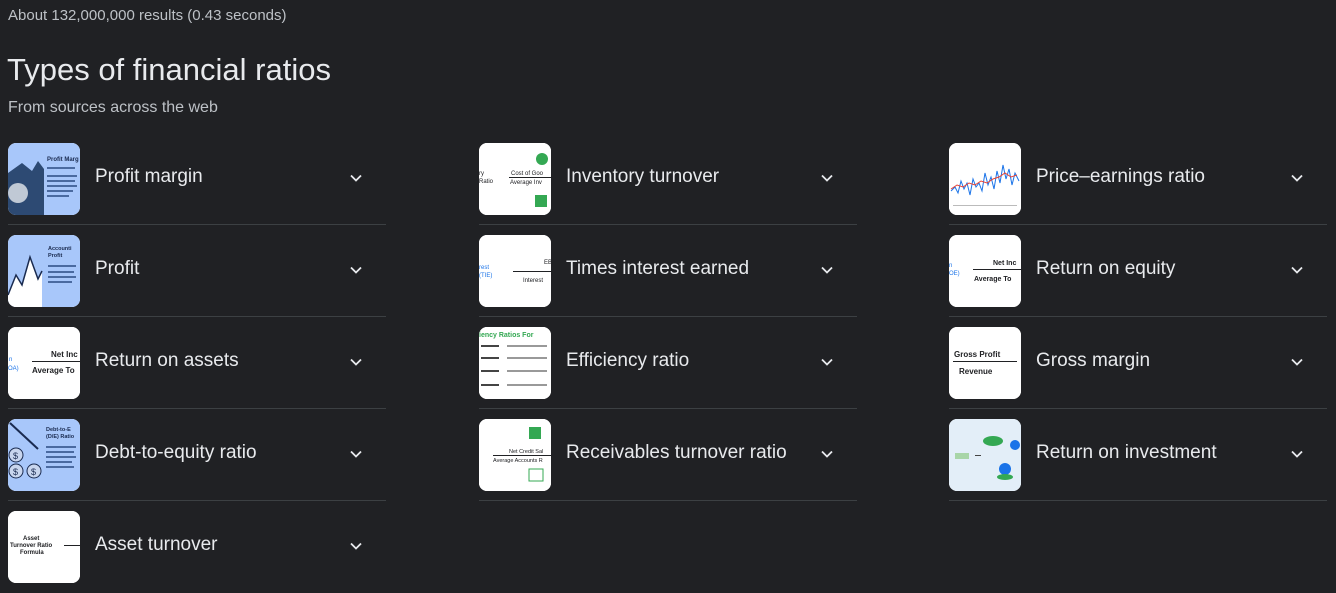 This screenshot has width=1336, height=593. What do you see at coordinates (643, 176) in the screenshot?
I see `ratio-label: Inventory turnover` at bounding box center [643, 176].